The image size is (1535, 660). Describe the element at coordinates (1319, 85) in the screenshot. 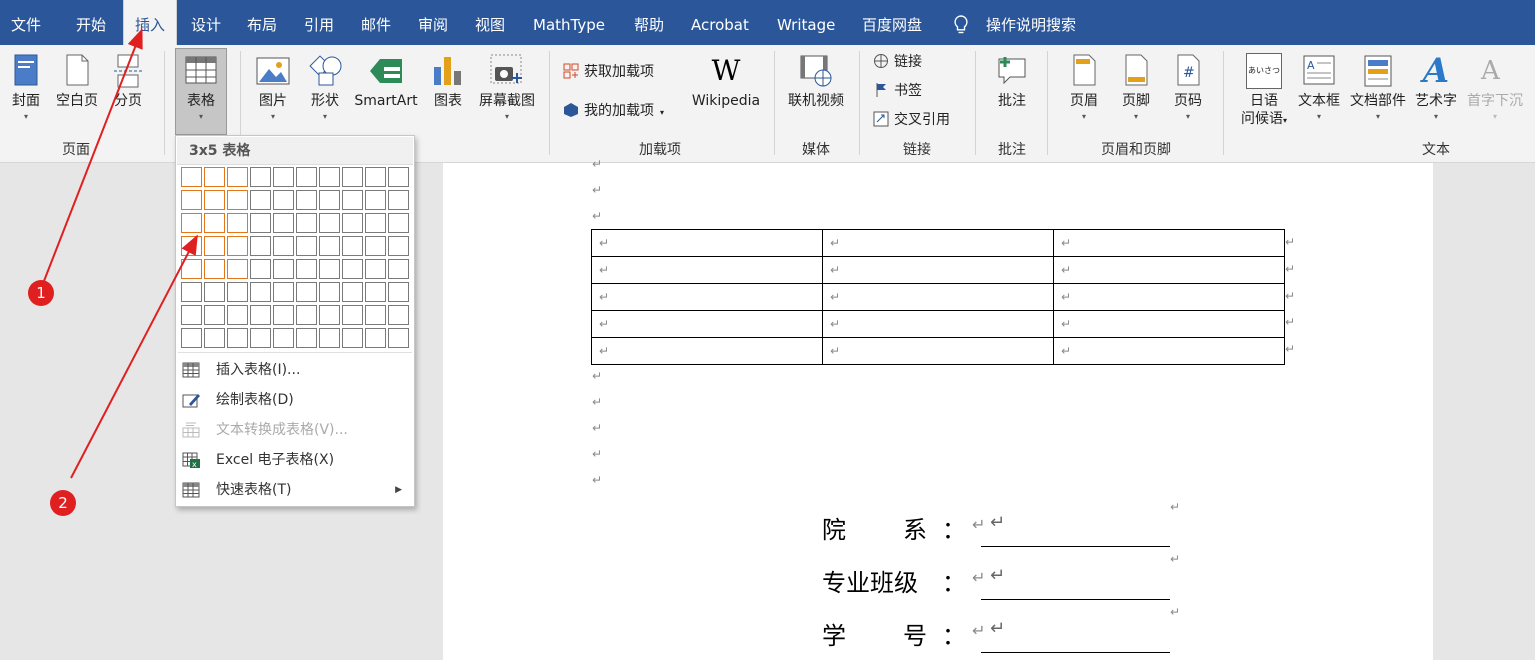

I see `textbox-button: A 文本框 ▾` at that location.